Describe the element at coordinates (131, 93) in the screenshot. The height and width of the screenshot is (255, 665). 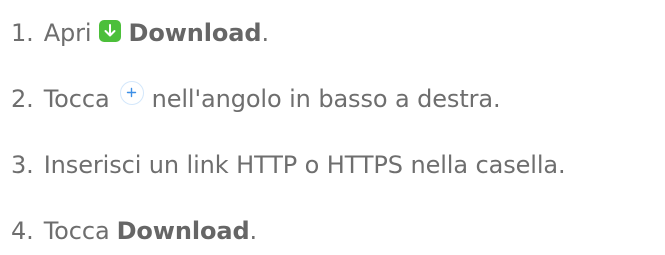
I see `add-plus-icon` at that location.